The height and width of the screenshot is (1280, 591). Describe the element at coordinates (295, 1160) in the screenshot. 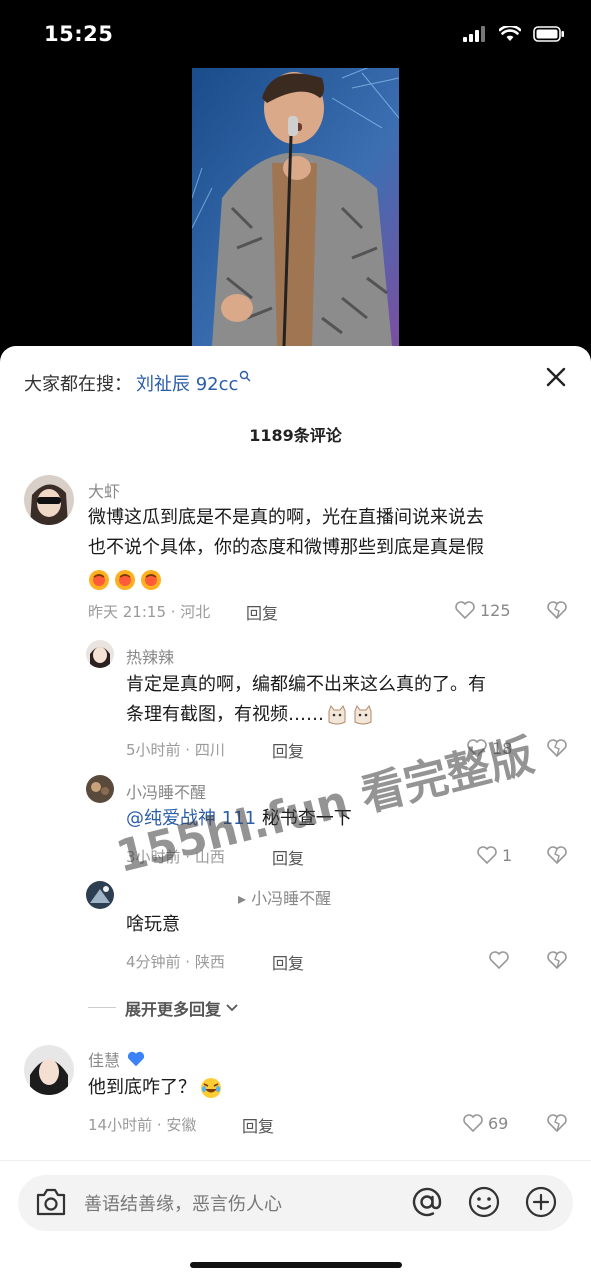

I see `divider` at that location.